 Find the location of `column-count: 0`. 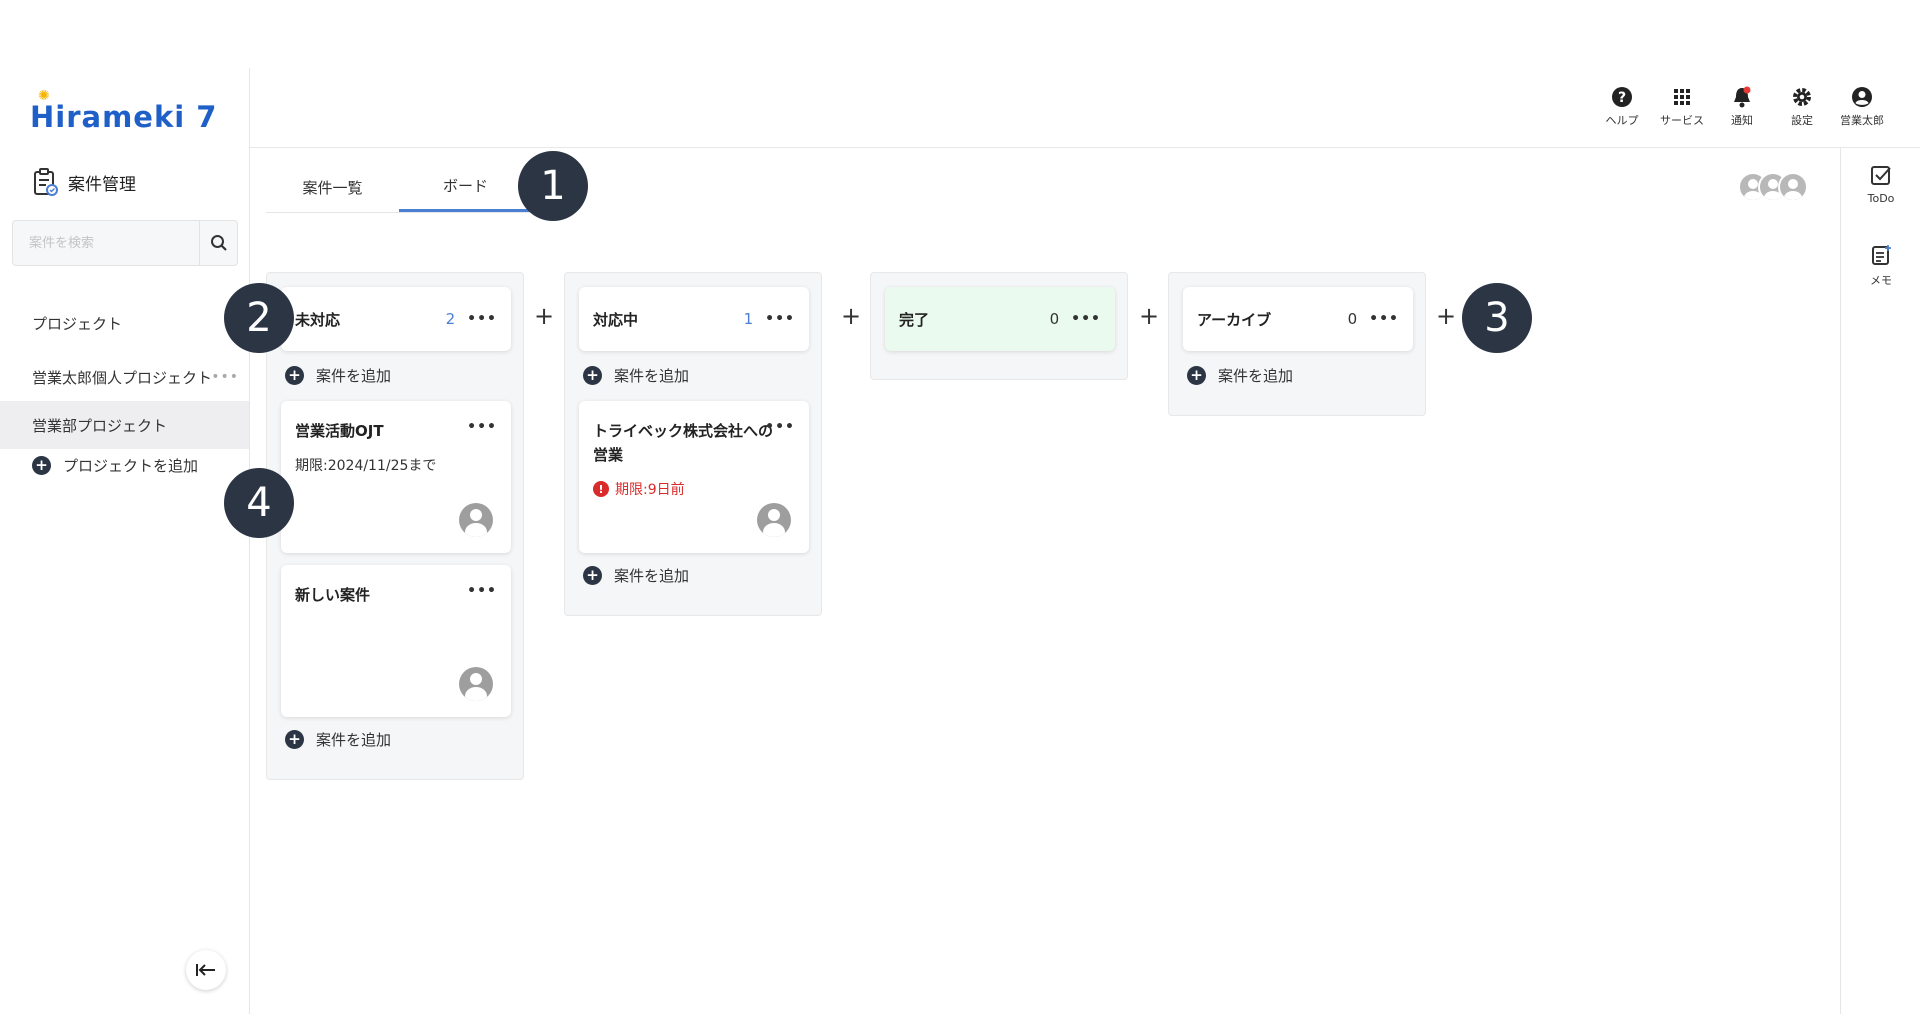

column-count: 0 is located at coordinates (1352, 319).